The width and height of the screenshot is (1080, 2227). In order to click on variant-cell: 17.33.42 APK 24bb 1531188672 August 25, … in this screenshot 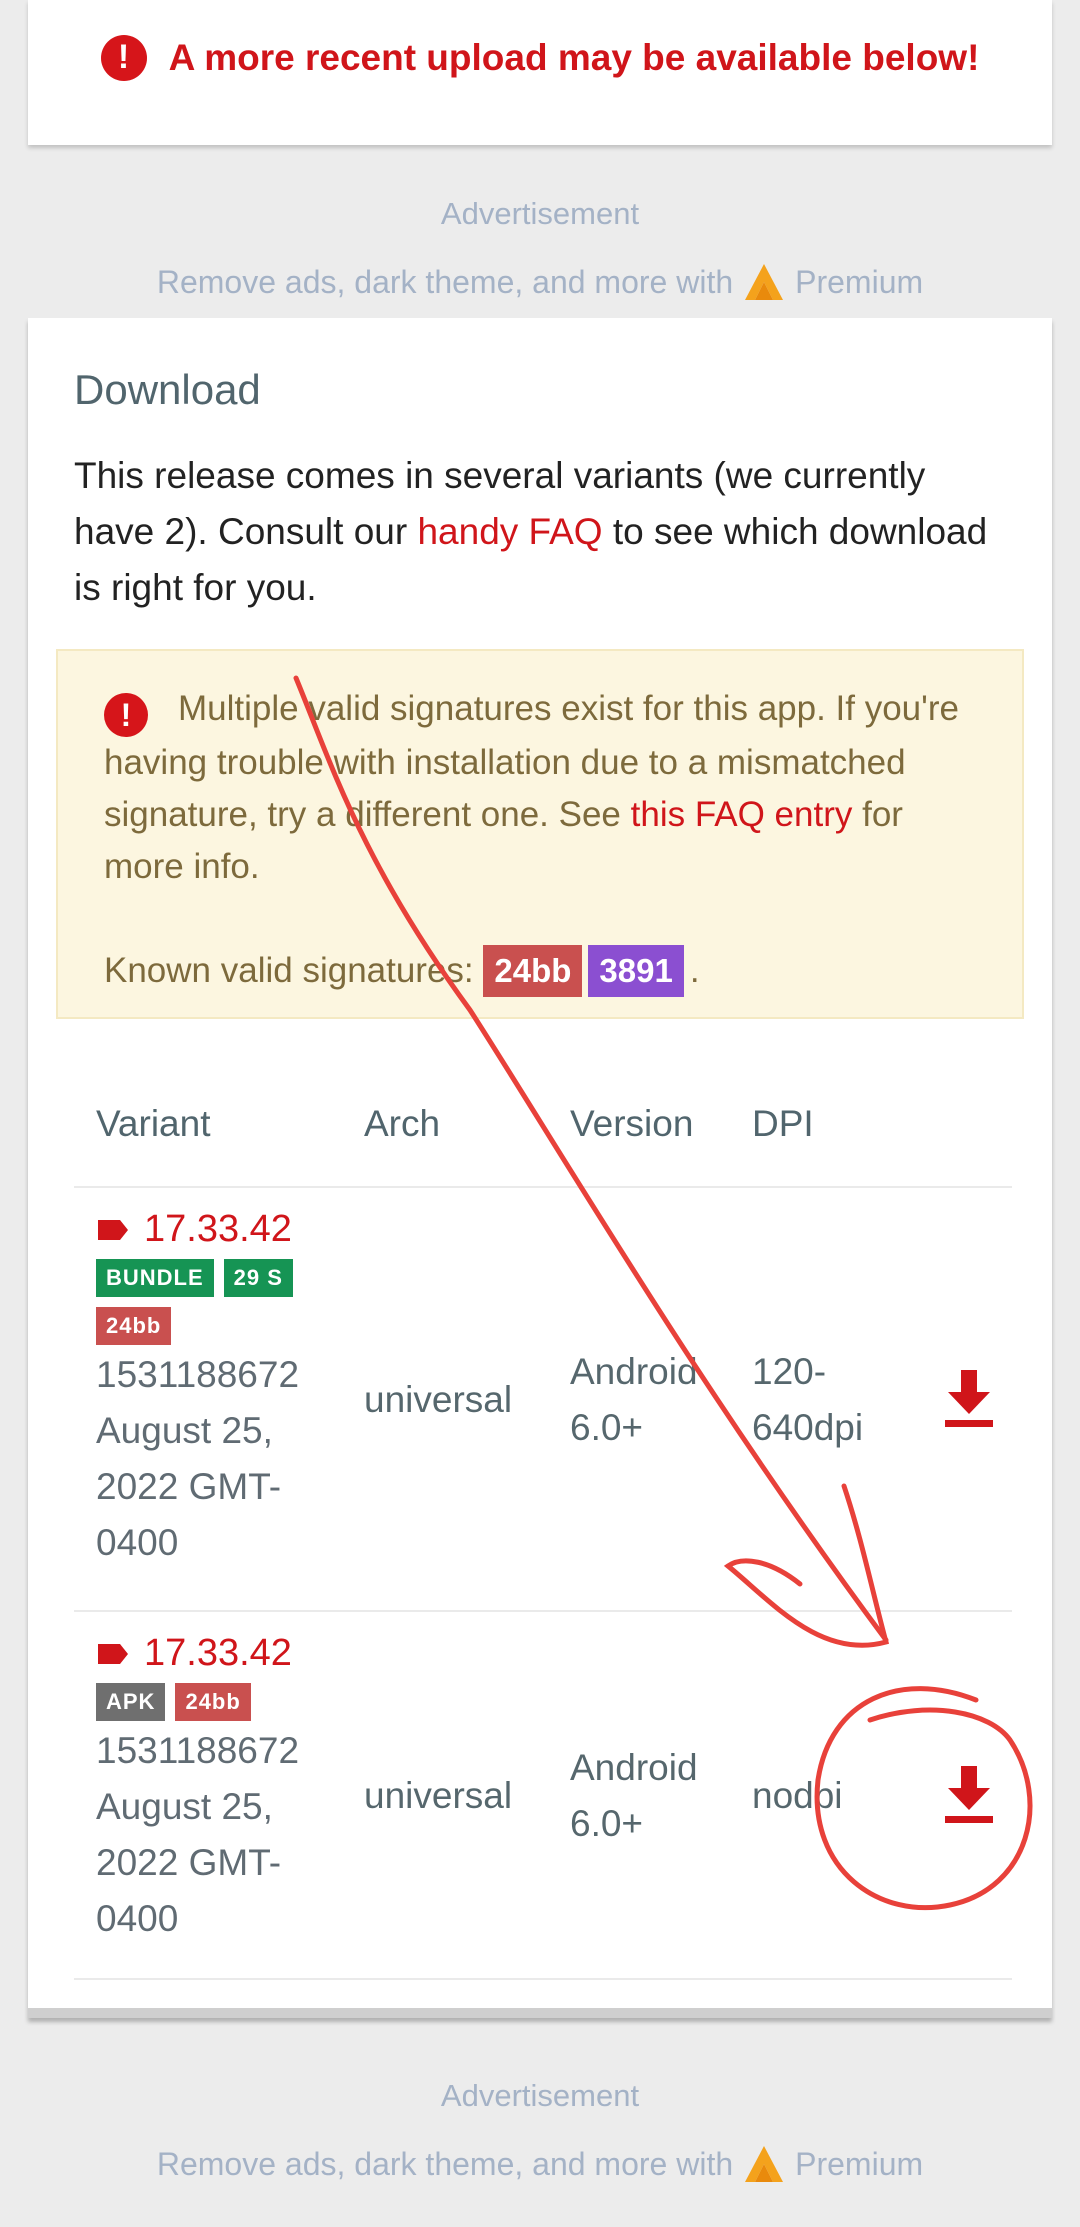, I will do `click(221, 1789)`.